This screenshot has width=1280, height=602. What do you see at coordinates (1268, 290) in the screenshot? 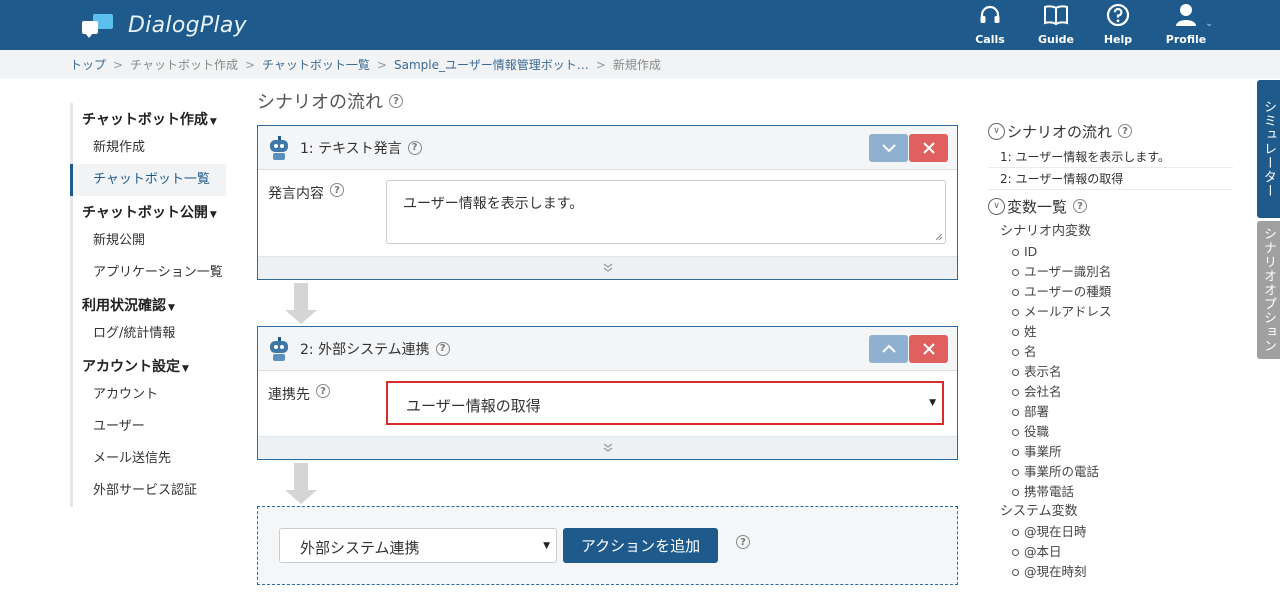
I see `tab-scenario-option: シナリオオプション` at bounding box center [1268, 290].